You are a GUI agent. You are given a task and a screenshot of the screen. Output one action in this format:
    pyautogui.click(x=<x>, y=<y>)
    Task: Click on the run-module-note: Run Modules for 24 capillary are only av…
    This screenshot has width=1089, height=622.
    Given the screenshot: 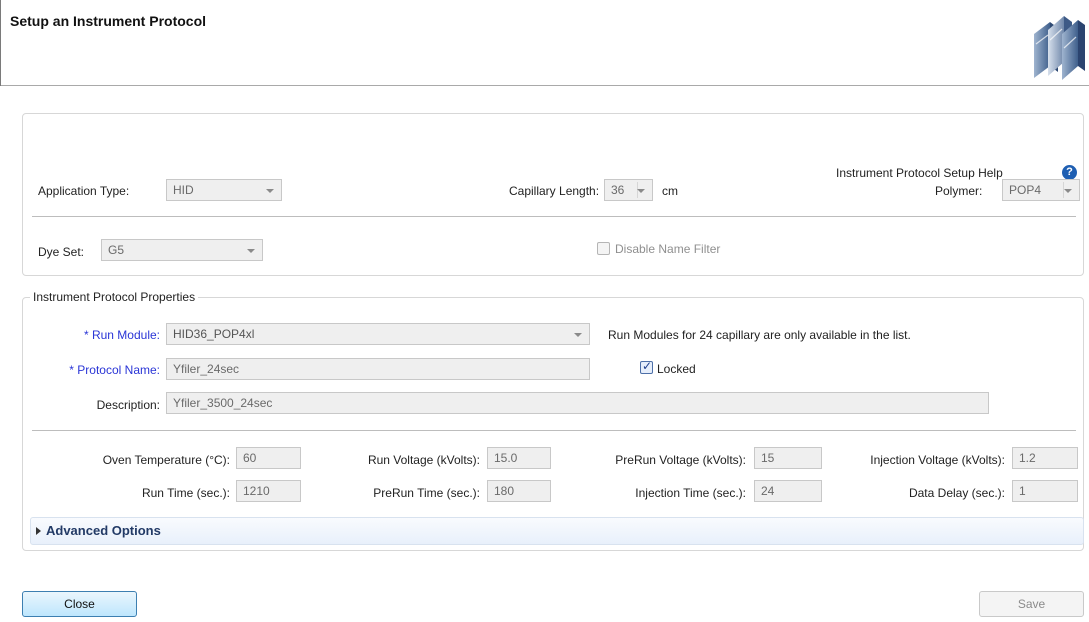 What is the action you would take?
    pyautogui.click(x=759, y=335)
    